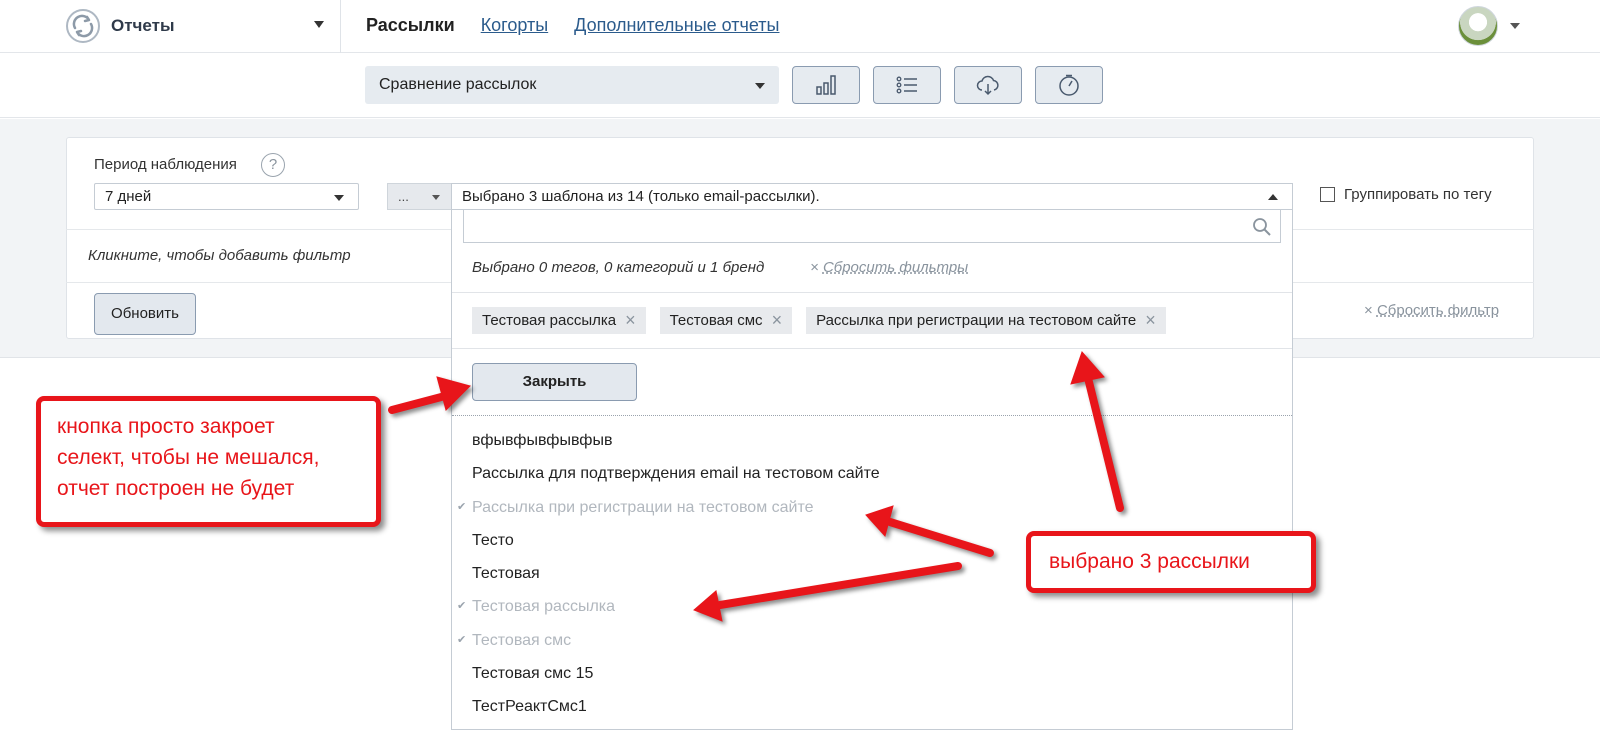 This screenshot has width=1600, height=746. I want to click on option-label: Тестовая смс, so click(522, 640).